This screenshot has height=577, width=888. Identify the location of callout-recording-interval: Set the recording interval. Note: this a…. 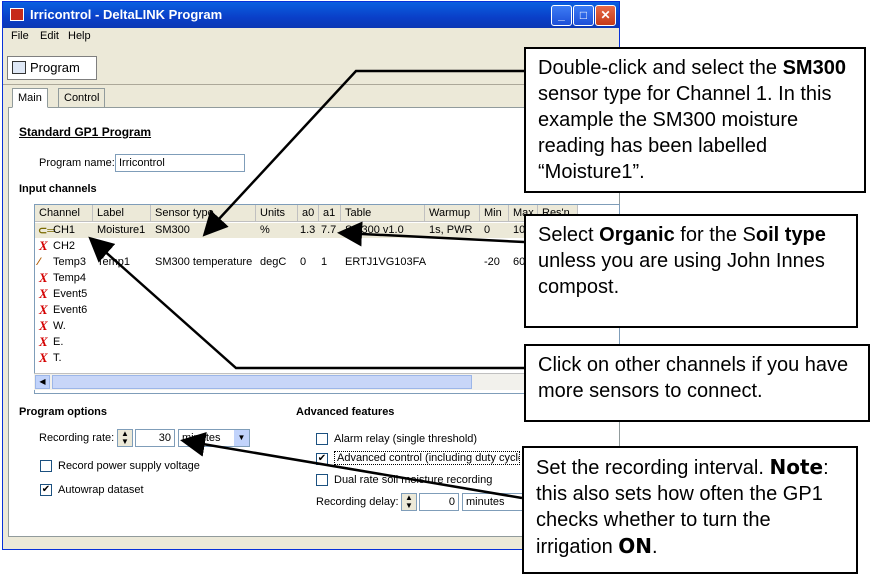
(690, 510).